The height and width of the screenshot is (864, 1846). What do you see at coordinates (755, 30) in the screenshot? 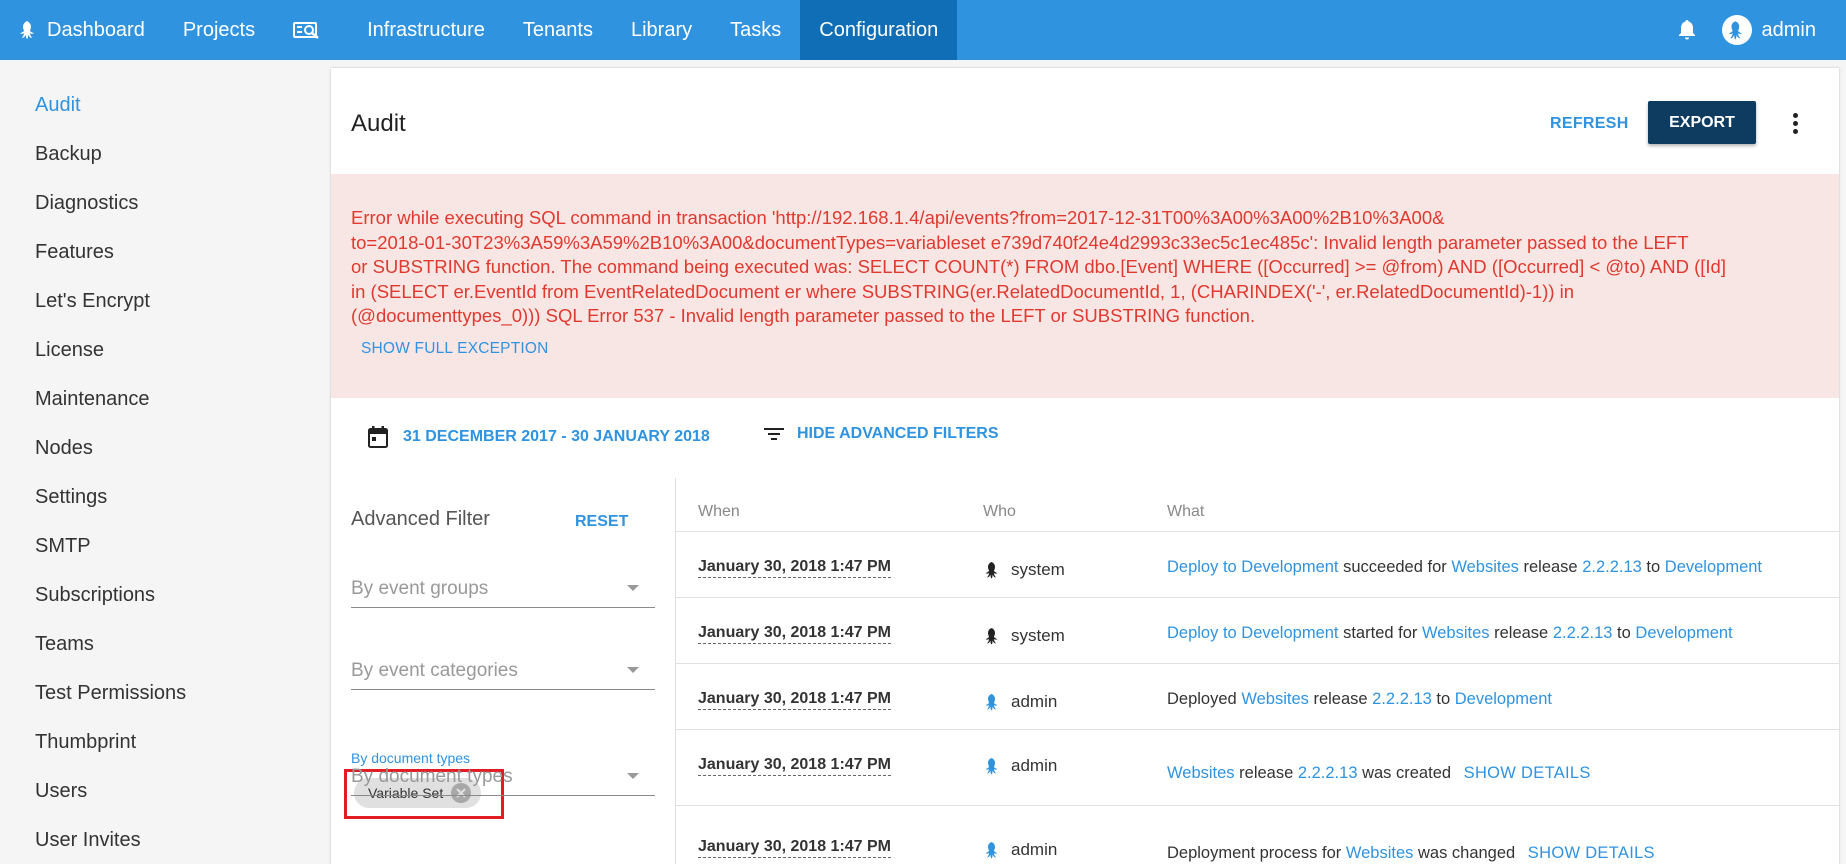
I see `nav-tasks: Tasks` at bounding box center [755, 30].